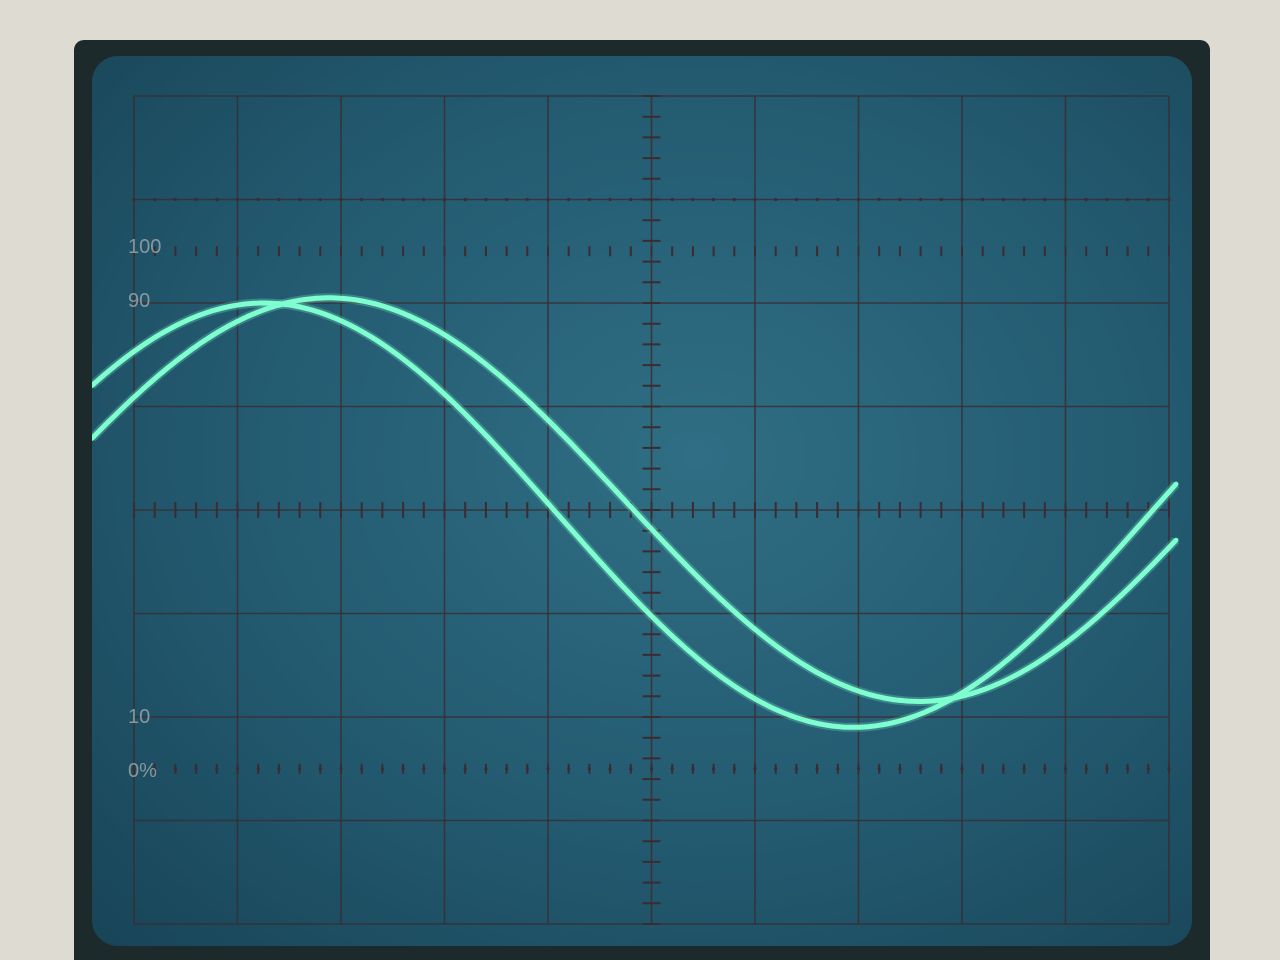 This screenshot has width=1280, height=960. What do you see at coordinates (145, 247) in the screenshot?
I see `percent-100-label: 100` at bounding box center [145, 247].